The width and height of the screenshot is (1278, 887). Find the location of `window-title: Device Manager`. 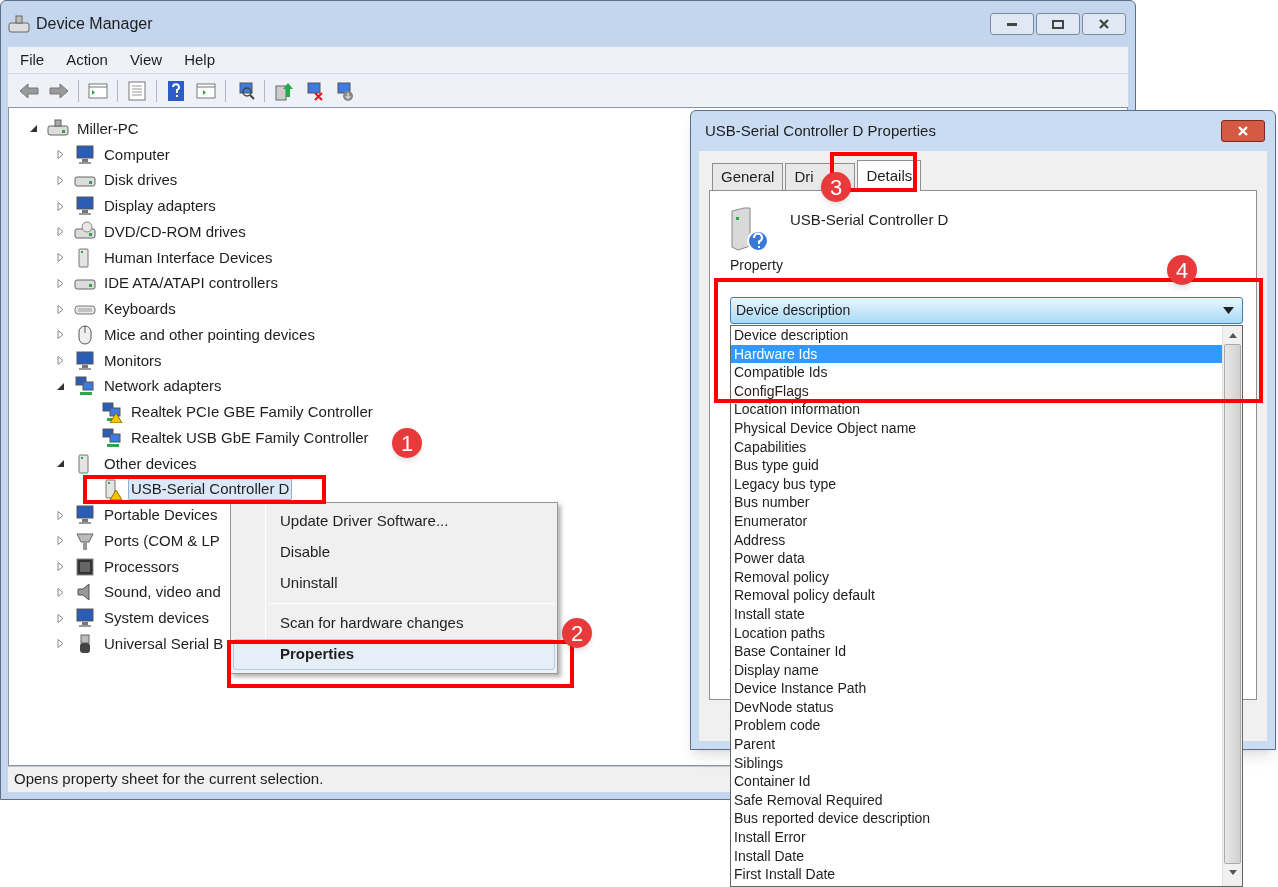

window-title: Device Manager is located at coordinates (94, 24).